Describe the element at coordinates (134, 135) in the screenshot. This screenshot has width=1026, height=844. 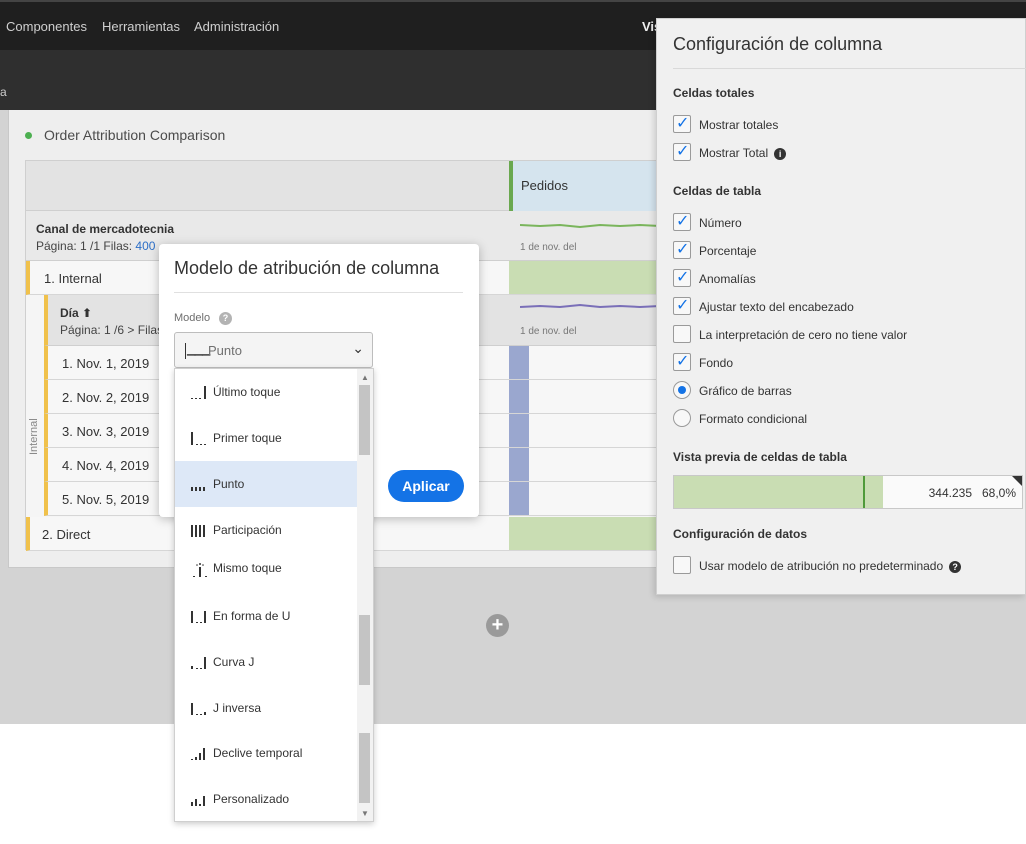
I see `panel-title: Order Attribution Comparison` at that location.